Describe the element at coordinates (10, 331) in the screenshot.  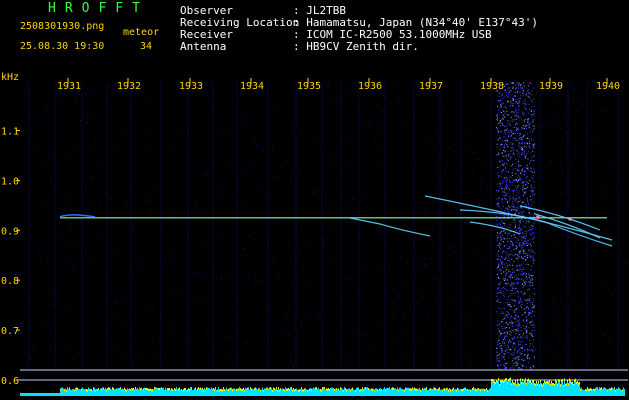
I see `y-tick-label: 0.7` at that location.